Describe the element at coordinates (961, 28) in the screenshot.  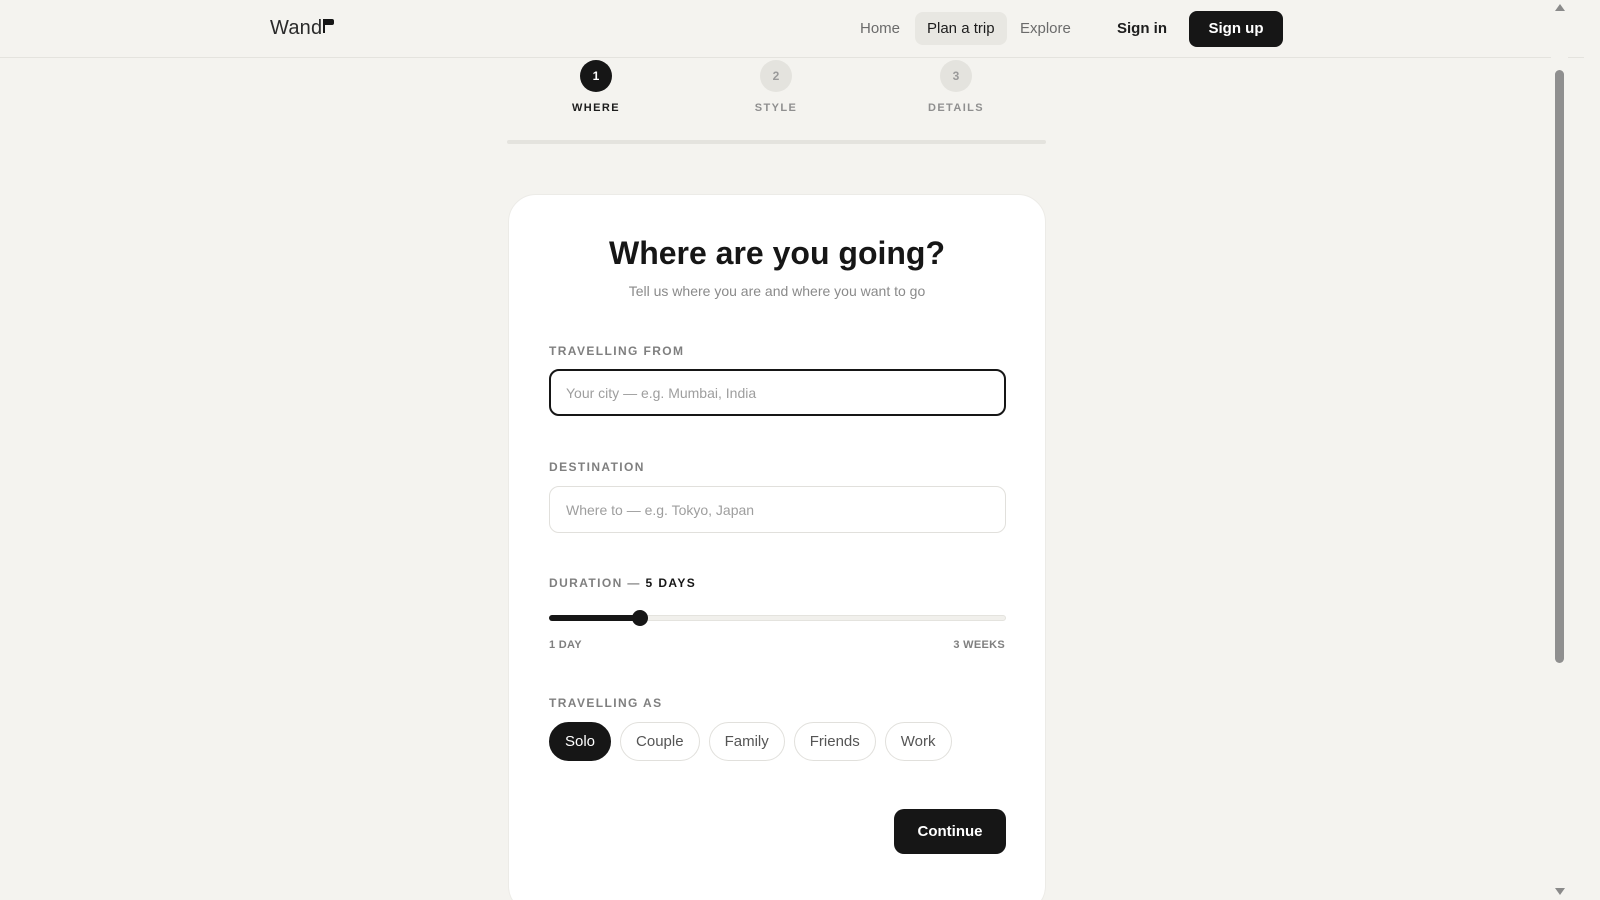
I see `nav-plan-a-trip-link: Plan a trip` at that location.